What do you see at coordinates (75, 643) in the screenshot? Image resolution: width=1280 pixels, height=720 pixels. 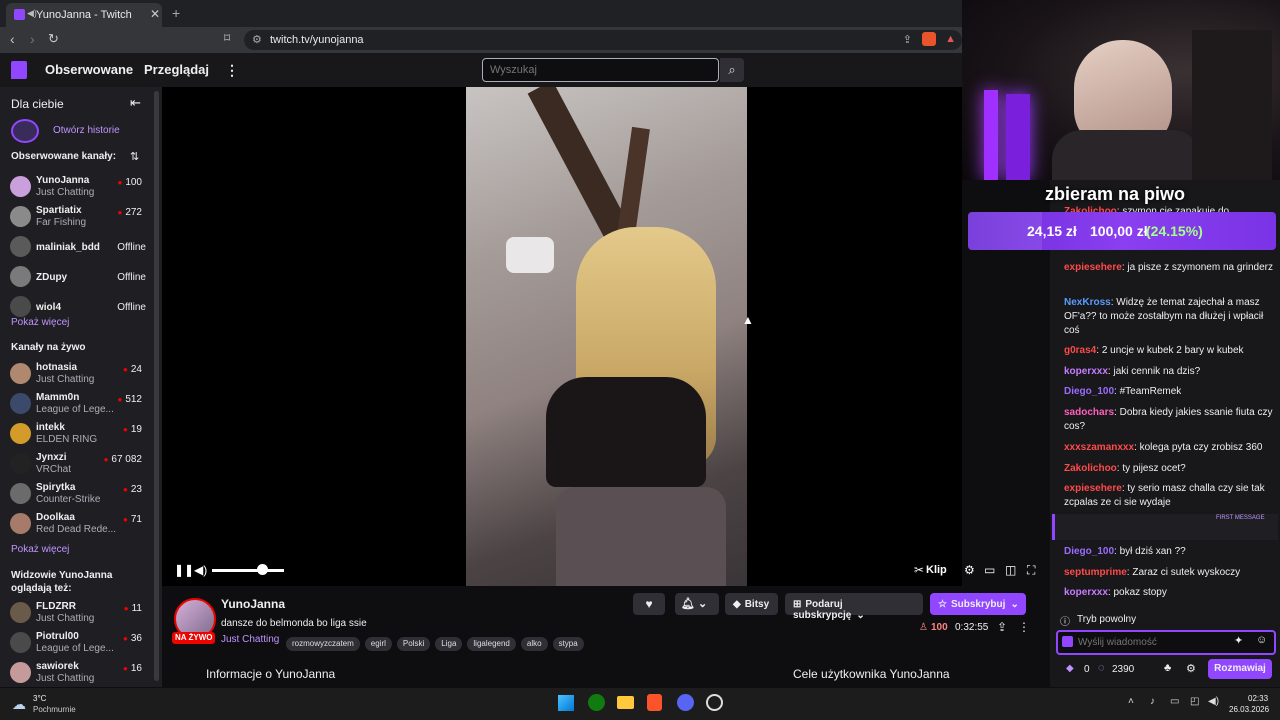 I see `sidebar-channel: Piotrul00 League of Lege... ● 36` at bounding box center [75, 643].